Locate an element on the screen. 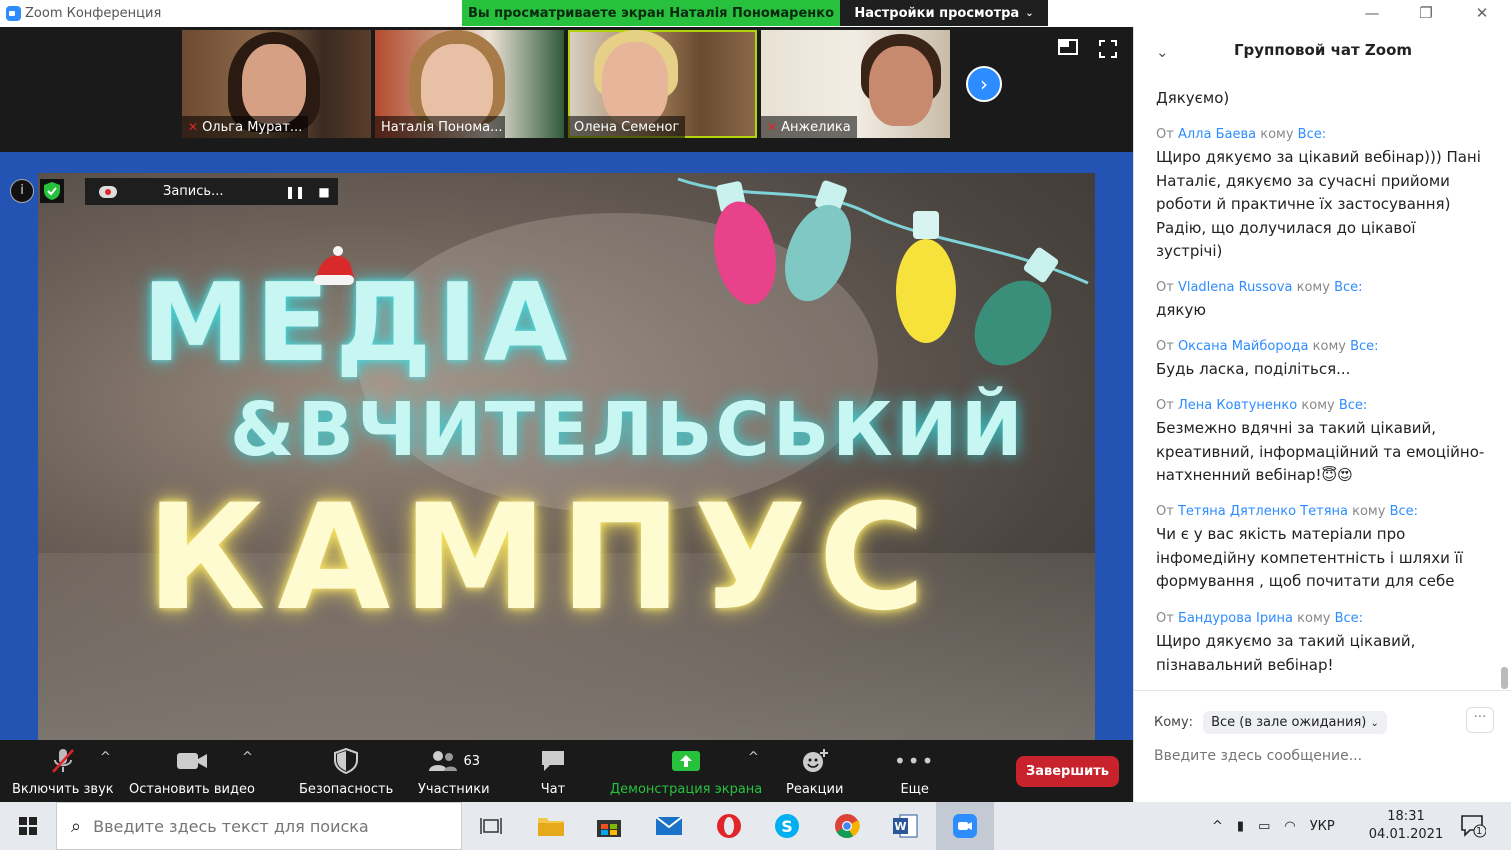 The image size is (1511, 850). participant-name: Олена Семеног is located at coordinates (627, 127).